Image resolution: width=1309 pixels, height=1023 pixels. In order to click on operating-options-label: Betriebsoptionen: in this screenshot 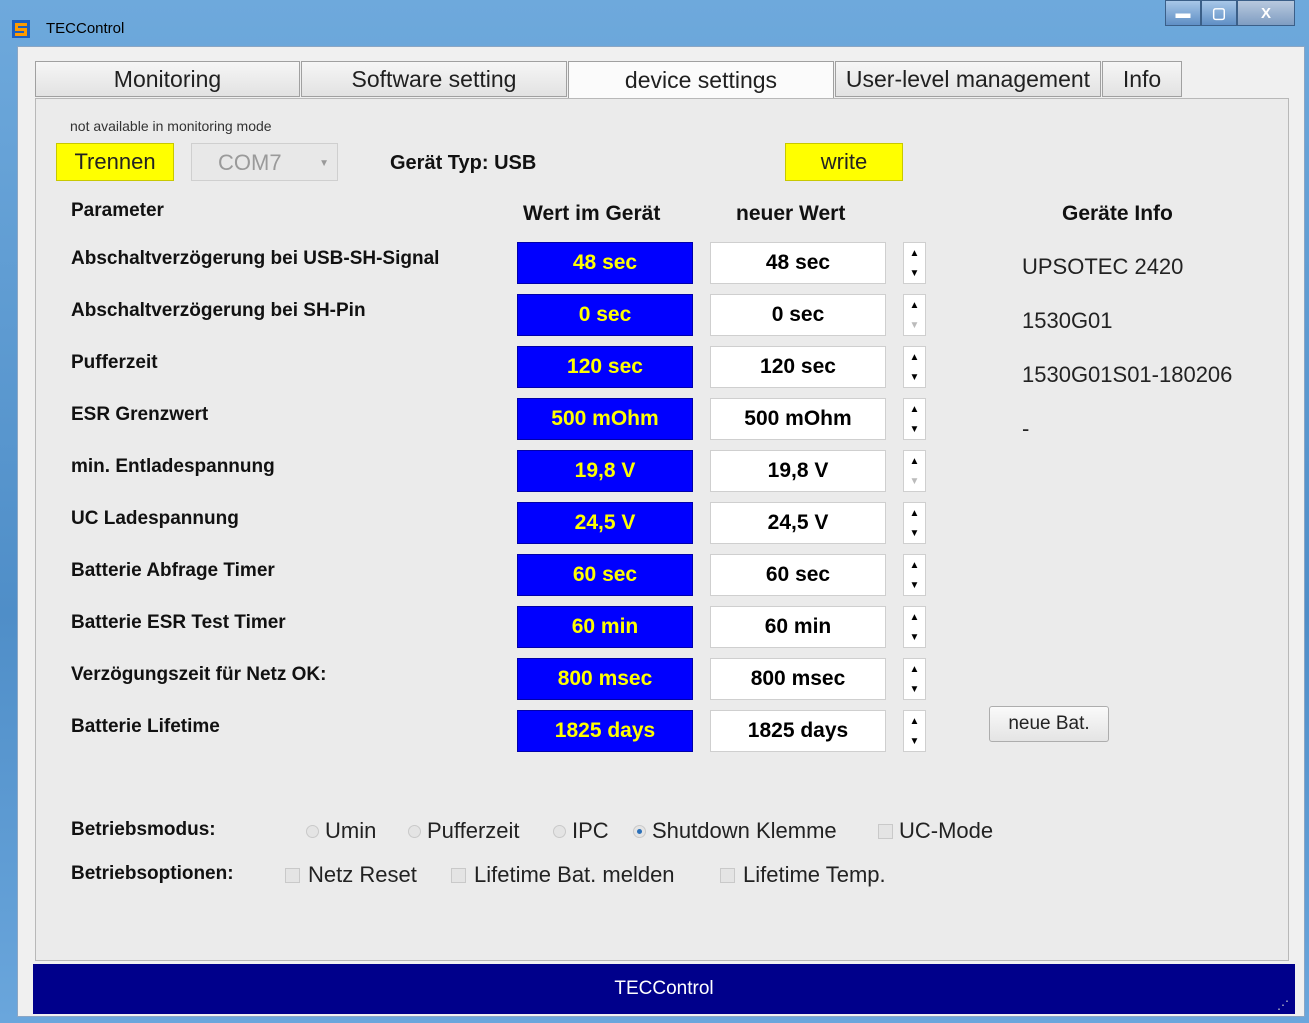, I will do `click(152, 873)`.